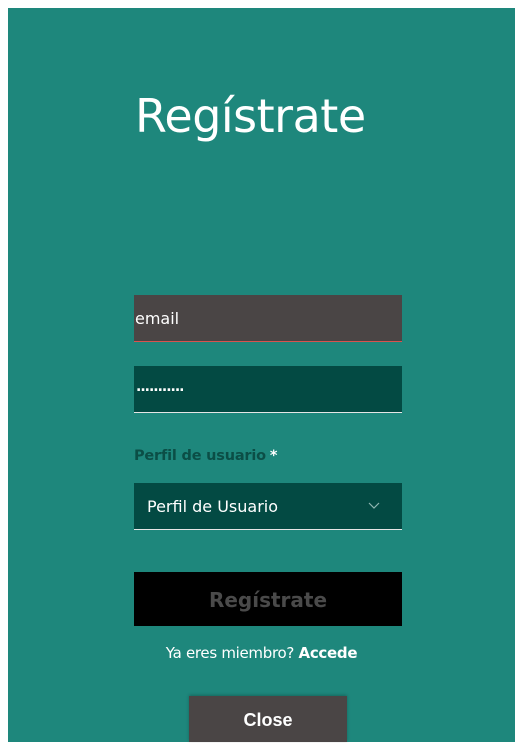 This screenshot has height=743, width=522. I want to click on profile-select-value: Perfil de Usuario, so click(212, 506).